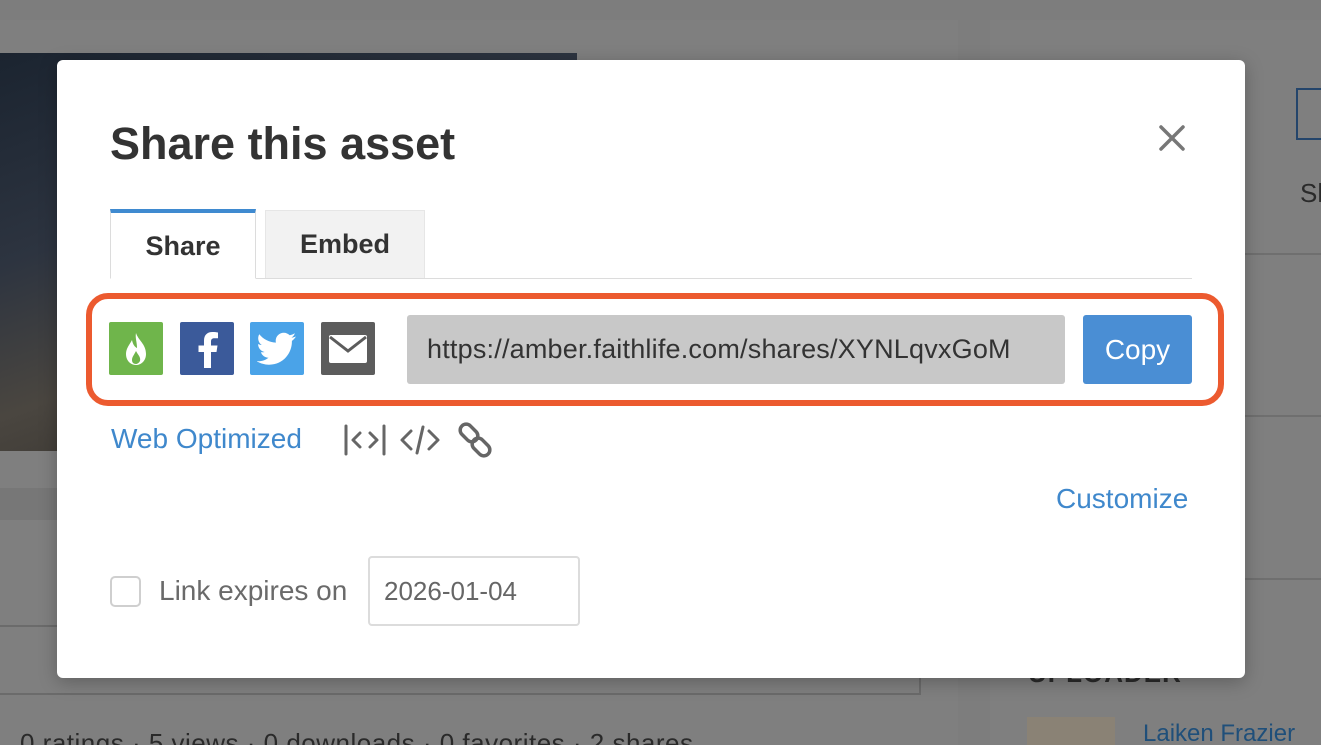 This screenshot has width=1321, height=745. I want to click on share-facebook-button, so click(207, 348).